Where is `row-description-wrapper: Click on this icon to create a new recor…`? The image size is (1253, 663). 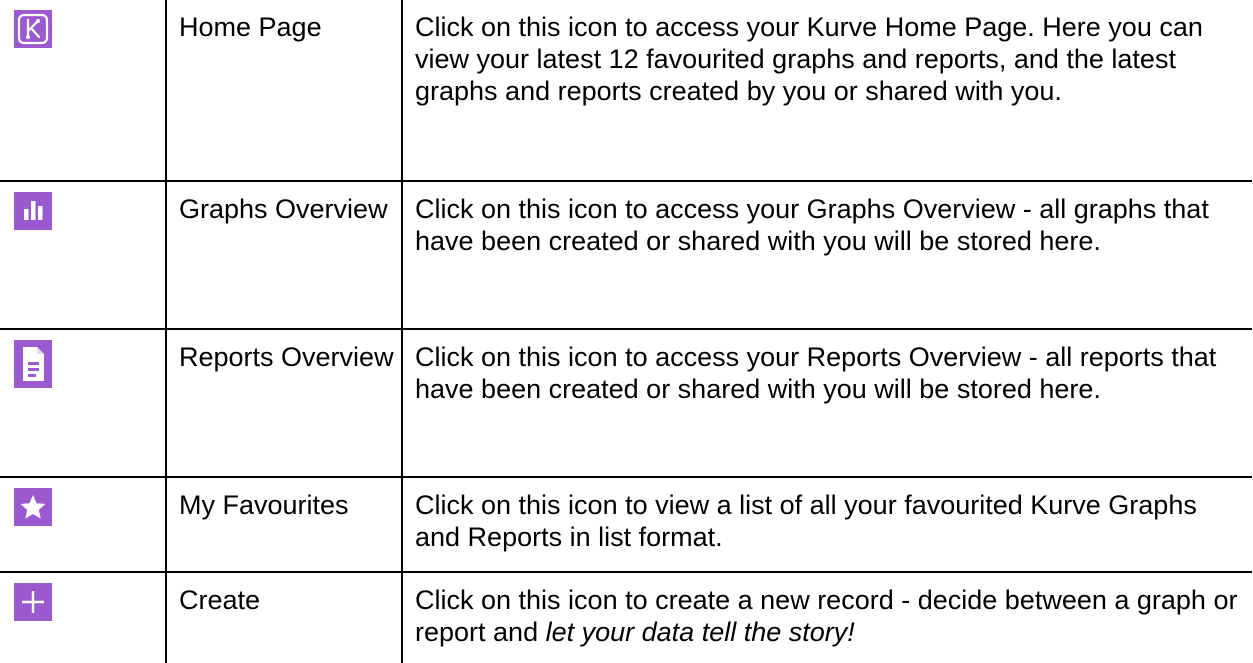
row-description-wrapper: Click on this icon to create a new recor… is located at coordinates (827, 613).